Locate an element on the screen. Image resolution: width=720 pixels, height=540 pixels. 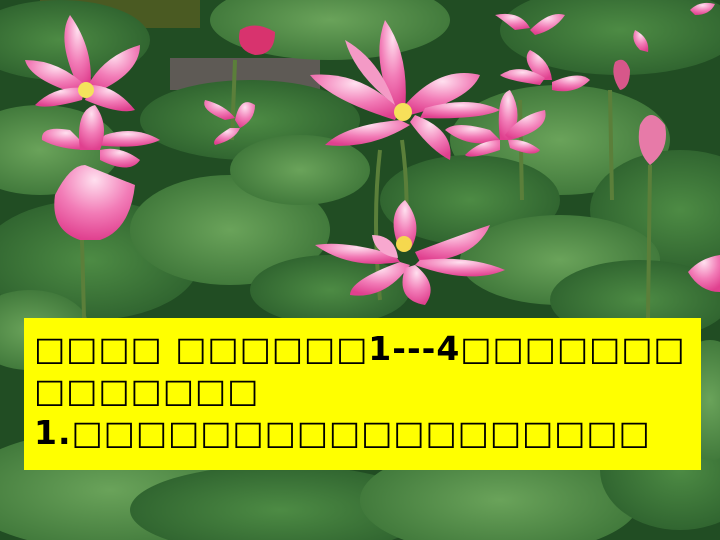
text-line-2: □□□□□□□ is located at coordinates (147, 390).